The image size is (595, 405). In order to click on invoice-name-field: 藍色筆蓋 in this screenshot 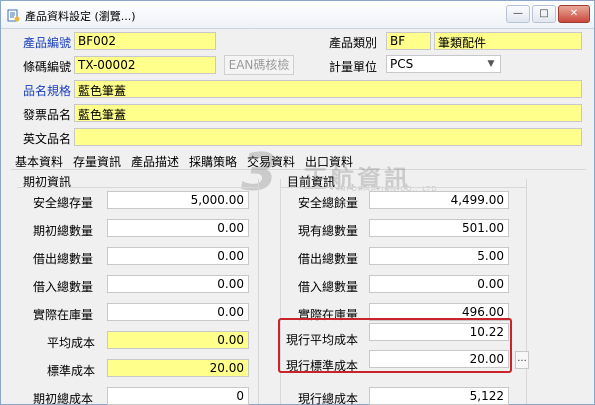, I will do `click(328, 113)`.